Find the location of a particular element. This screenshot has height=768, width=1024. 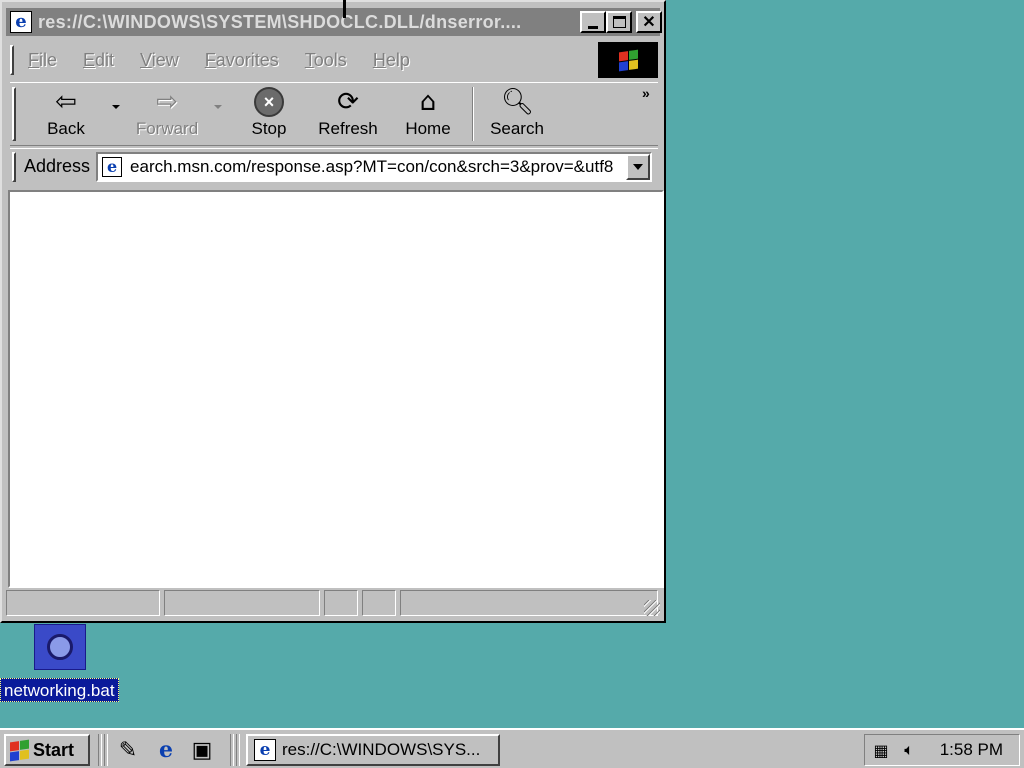

status-offline-panel is located at coordinates (341, 603).